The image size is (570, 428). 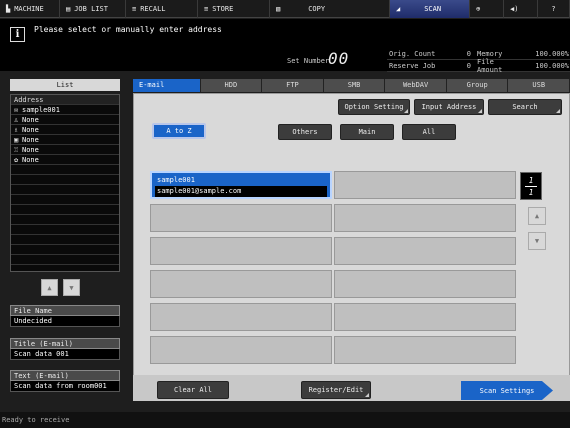 What do you see at coordinates (65, 130) in the screenshot?
I see `address-list-item: ♗ None` at bounding box center [65, 130].